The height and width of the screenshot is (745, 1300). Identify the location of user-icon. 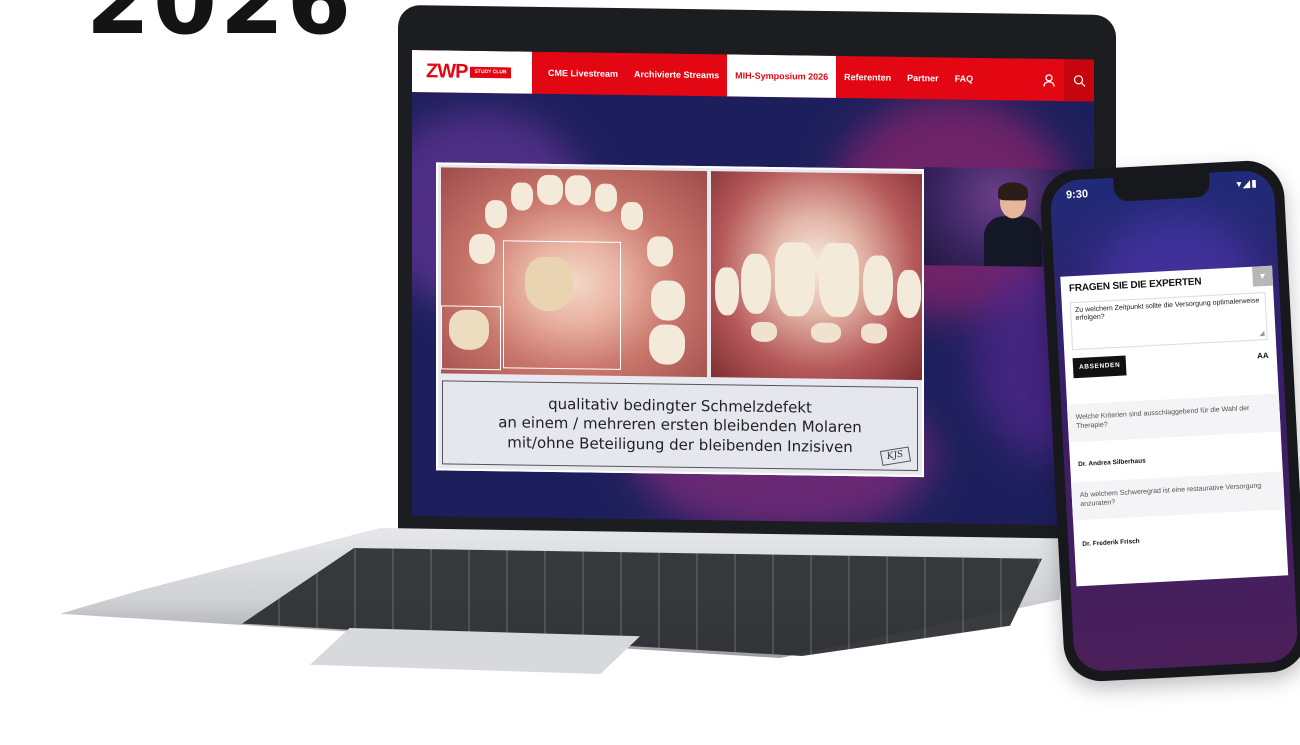
(1049, 80).